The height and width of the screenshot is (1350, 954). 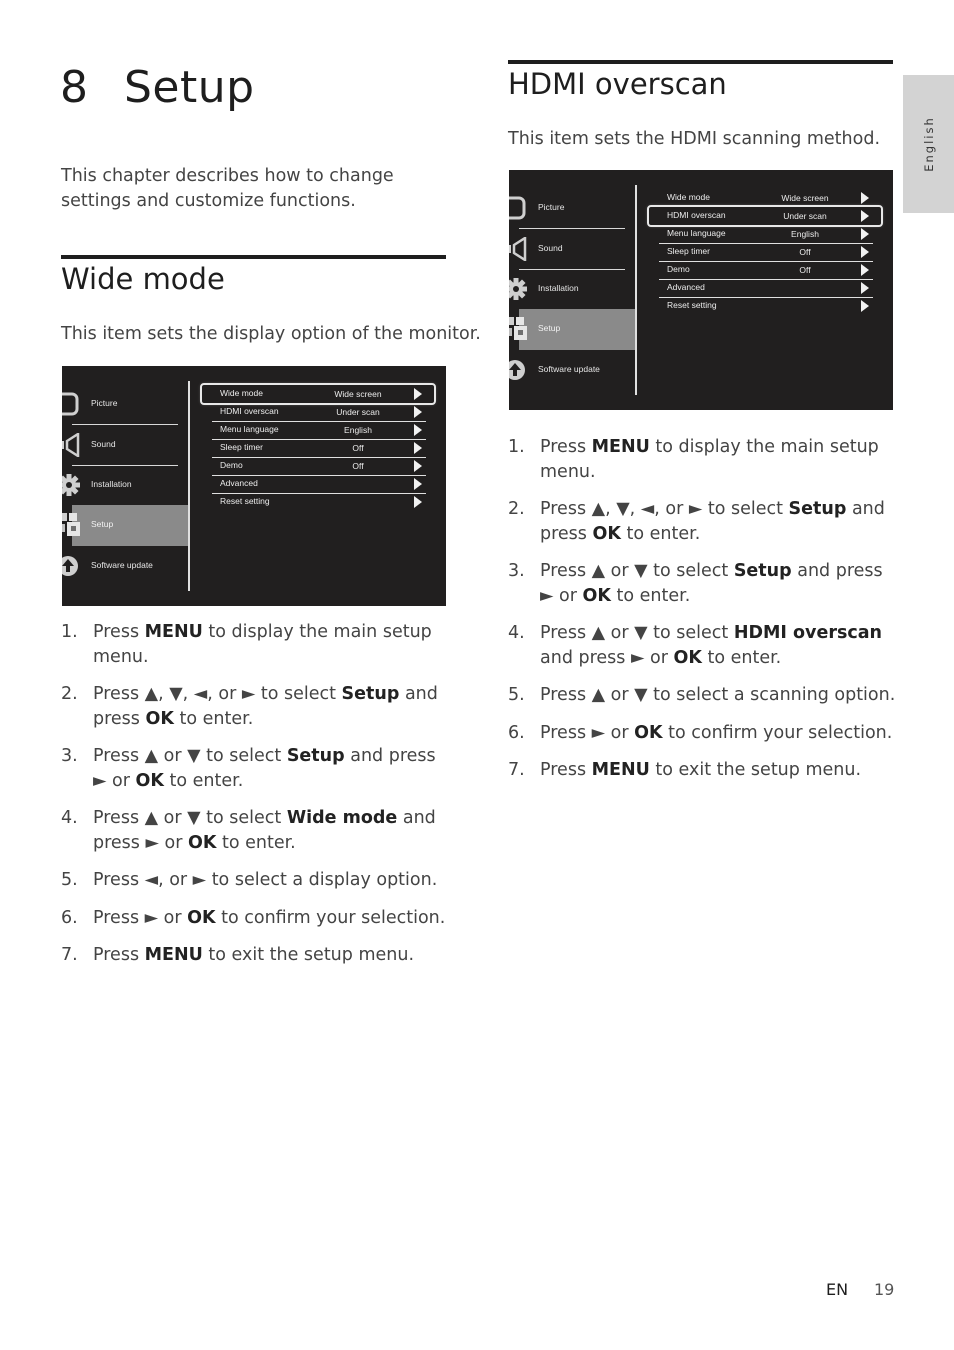 What do you see at coordinates (319, 466) in the screenshot?
I see `osd-setting-demo: Demo Off` at bounding box center [319, 466].